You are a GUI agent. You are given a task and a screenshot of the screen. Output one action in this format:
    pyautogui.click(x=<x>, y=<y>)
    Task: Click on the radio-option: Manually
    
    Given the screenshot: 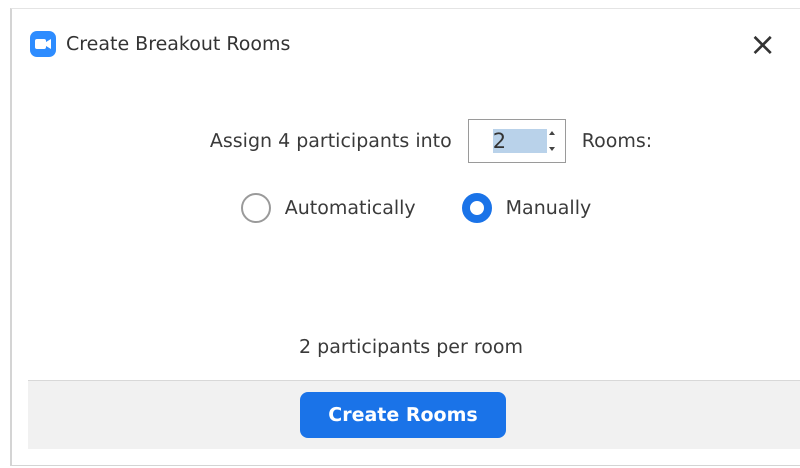 What is the action you would take?
    pyautogui.click(x=527, y=208)
    